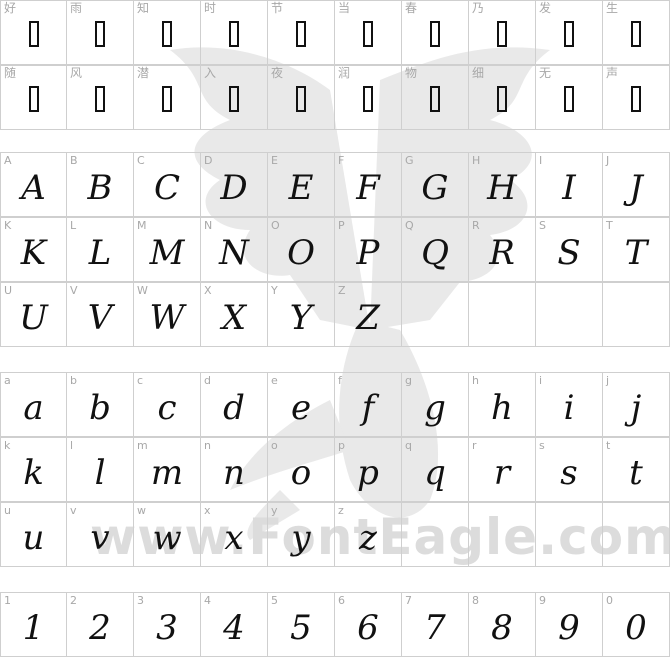 The image size is (670, 660). What do you see at coordinates (234, 253) in the screenshot?
I see `glyph-sample: N` at bounding box center [234, 253].